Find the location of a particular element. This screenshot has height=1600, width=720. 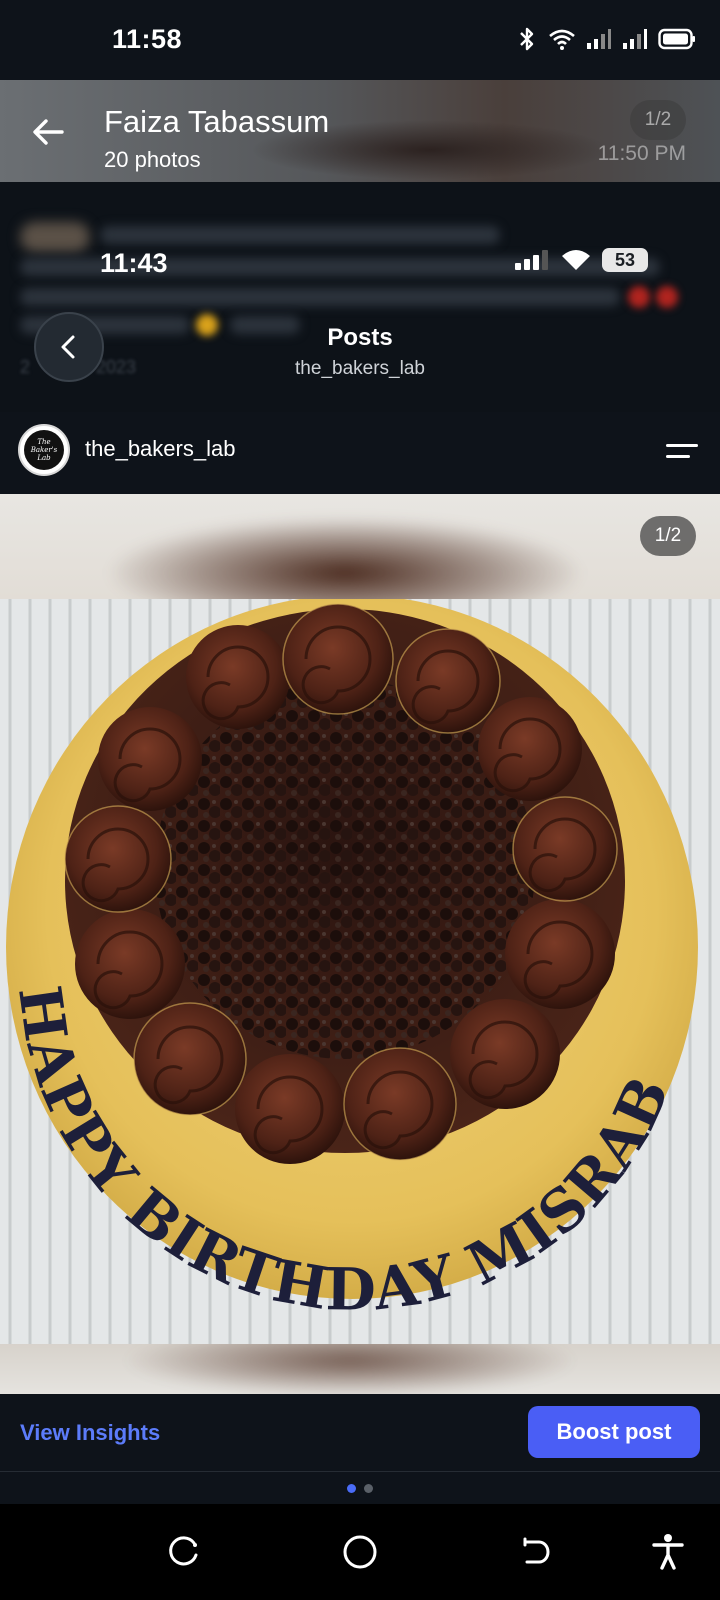

post-header: The Baker's Lab the_bakers_lab is located at coordinates (360, 453).